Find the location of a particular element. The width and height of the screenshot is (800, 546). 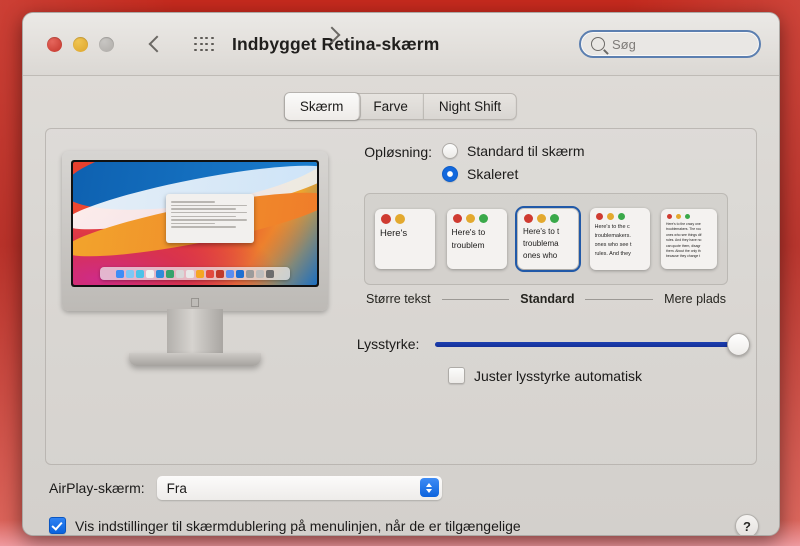

search-placeholder: Søg is located at coordinates (624, 44).